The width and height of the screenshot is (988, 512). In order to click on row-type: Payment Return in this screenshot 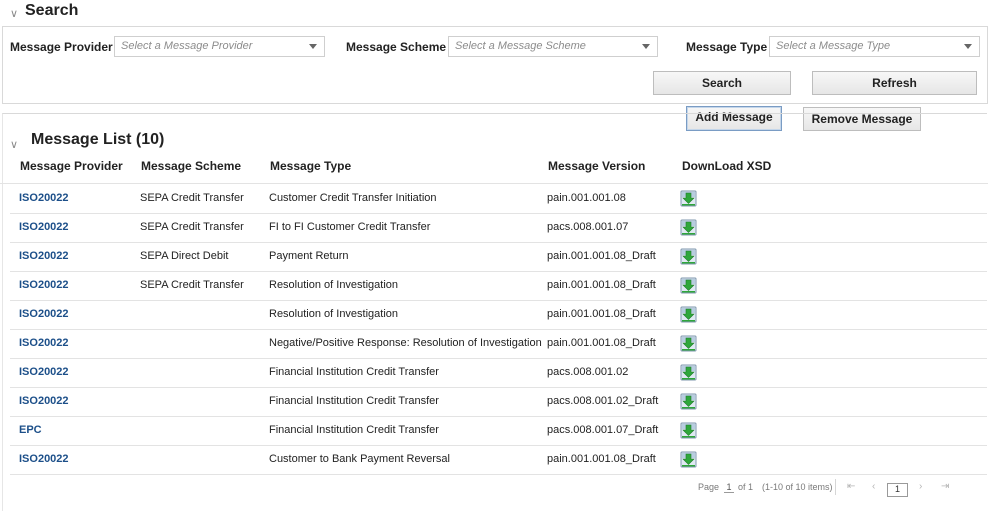, I will do `click(309, 256)`.